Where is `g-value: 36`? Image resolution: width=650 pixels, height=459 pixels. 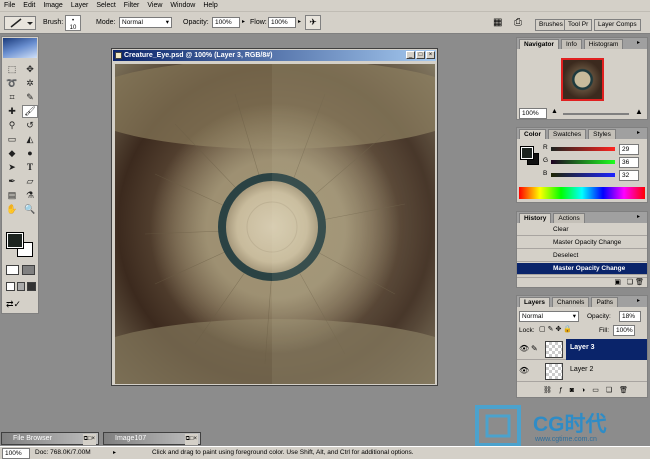 g-value: 36 is located at coordinates (629, 162).